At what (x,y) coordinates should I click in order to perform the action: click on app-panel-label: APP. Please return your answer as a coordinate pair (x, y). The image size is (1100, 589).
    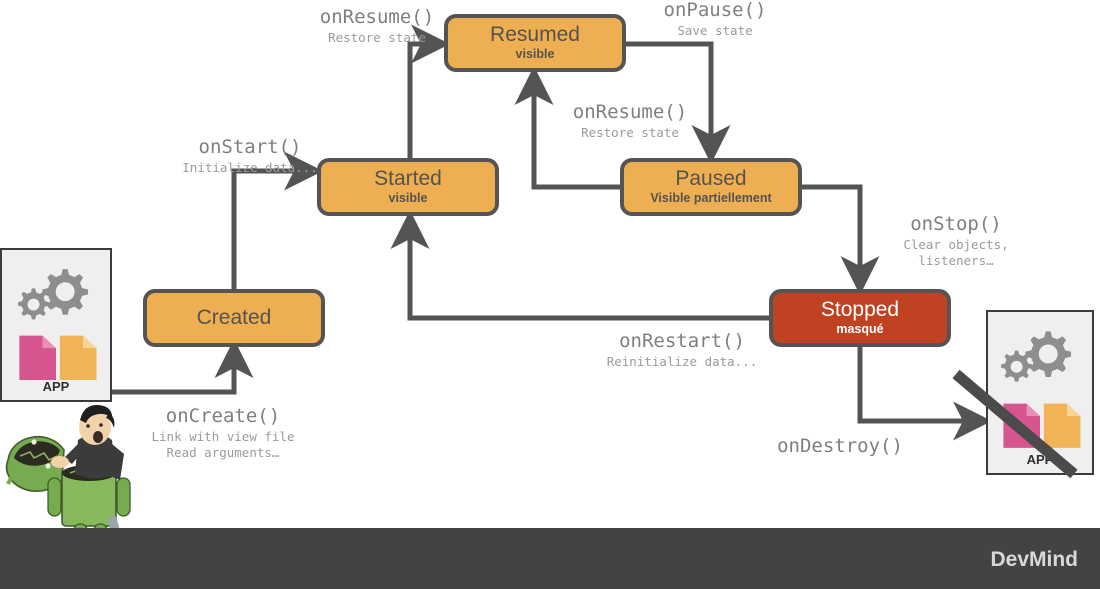
    Looking at the image, I should click on (56, 386).